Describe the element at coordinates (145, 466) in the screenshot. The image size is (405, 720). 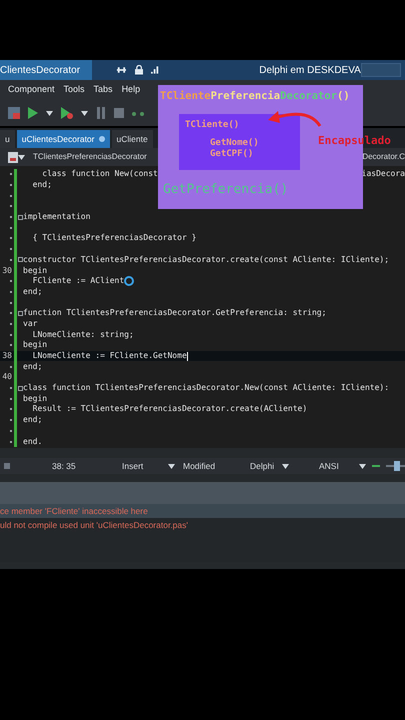
I see `insert-mode: Insert` at that location.